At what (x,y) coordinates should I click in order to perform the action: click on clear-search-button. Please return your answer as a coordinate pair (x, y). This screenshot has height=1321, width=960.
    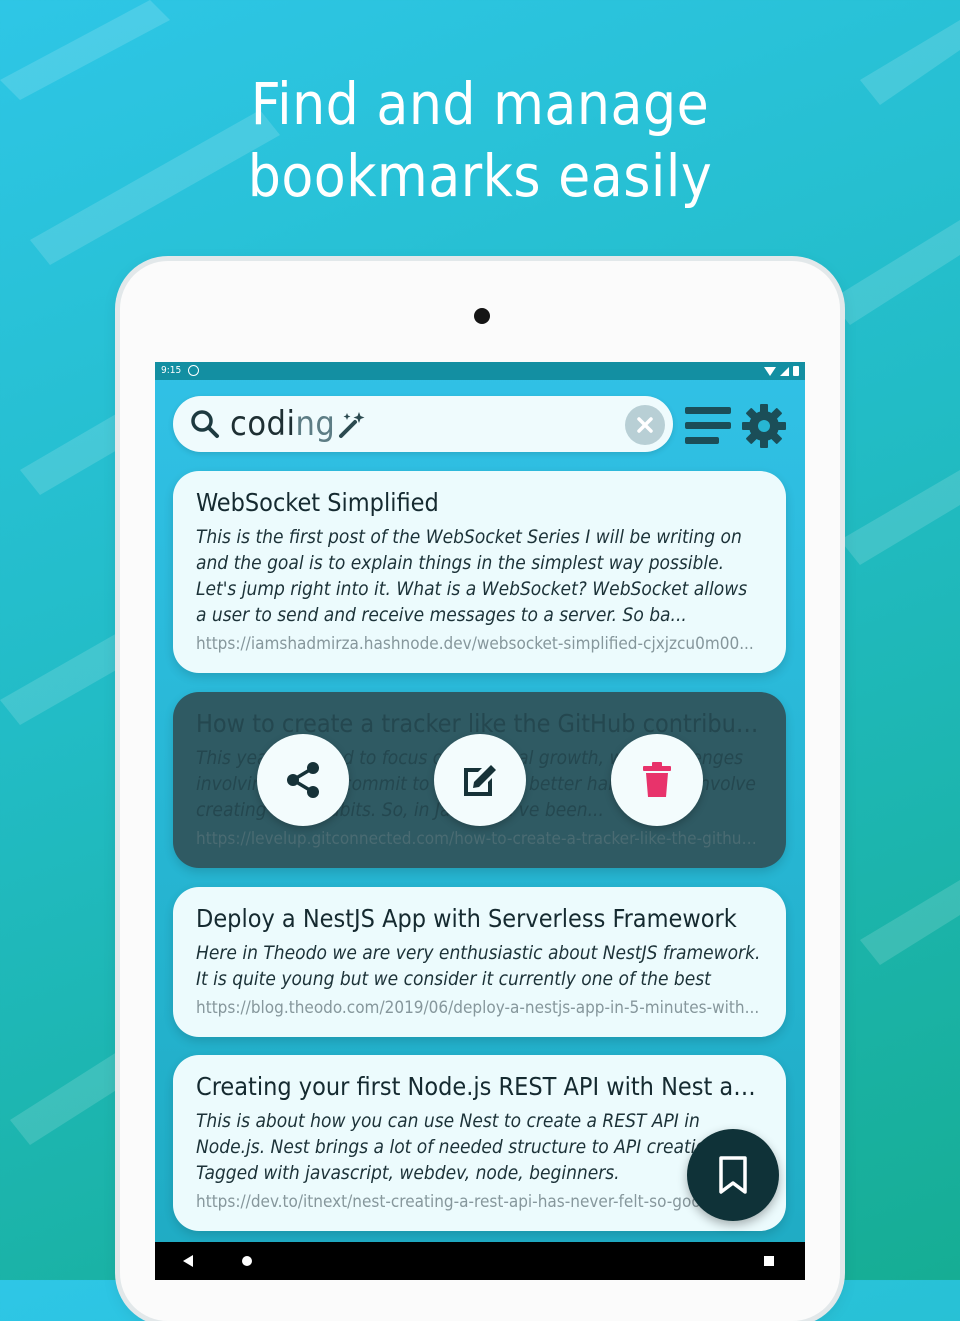
    Looking at the image, I should click on (645, 425).